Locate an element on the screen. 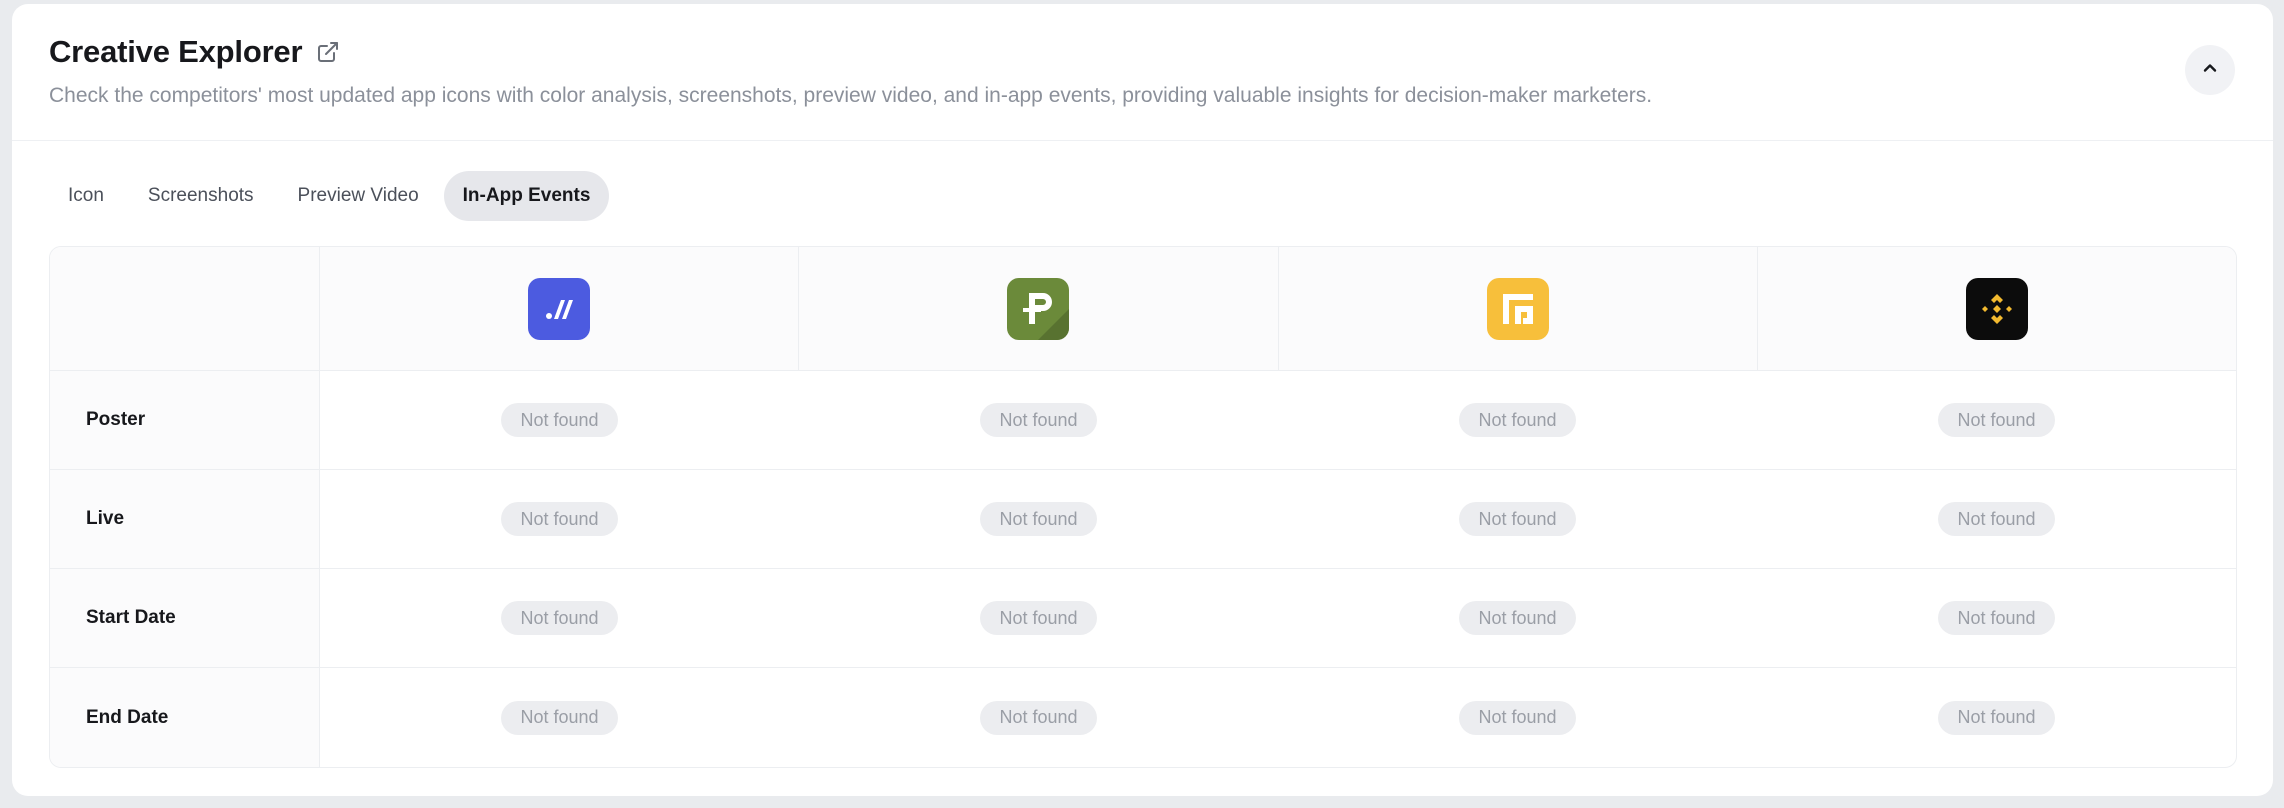  g-app-icon is located at coordinates (1517, 308).